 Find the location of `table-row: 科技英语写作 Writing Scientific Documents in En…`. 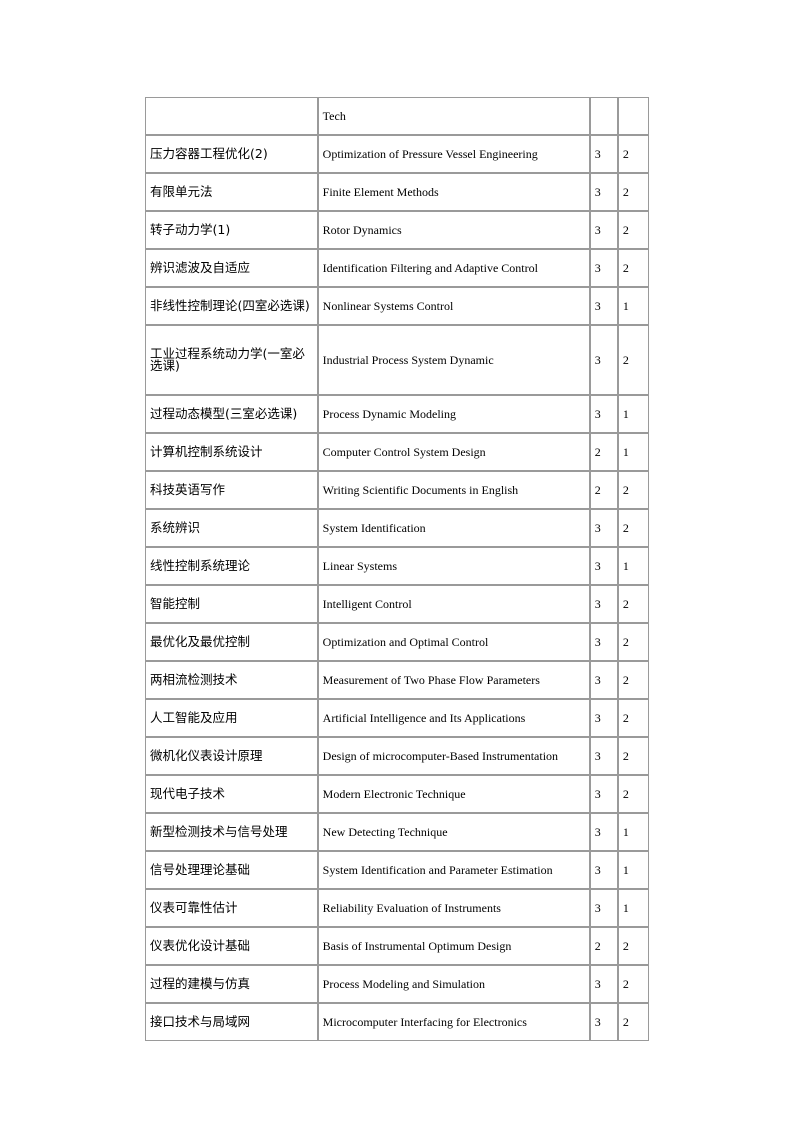

table-row: 科技英语写作 Writing Scientific Documents in En… is located at coordinates (397, 490).